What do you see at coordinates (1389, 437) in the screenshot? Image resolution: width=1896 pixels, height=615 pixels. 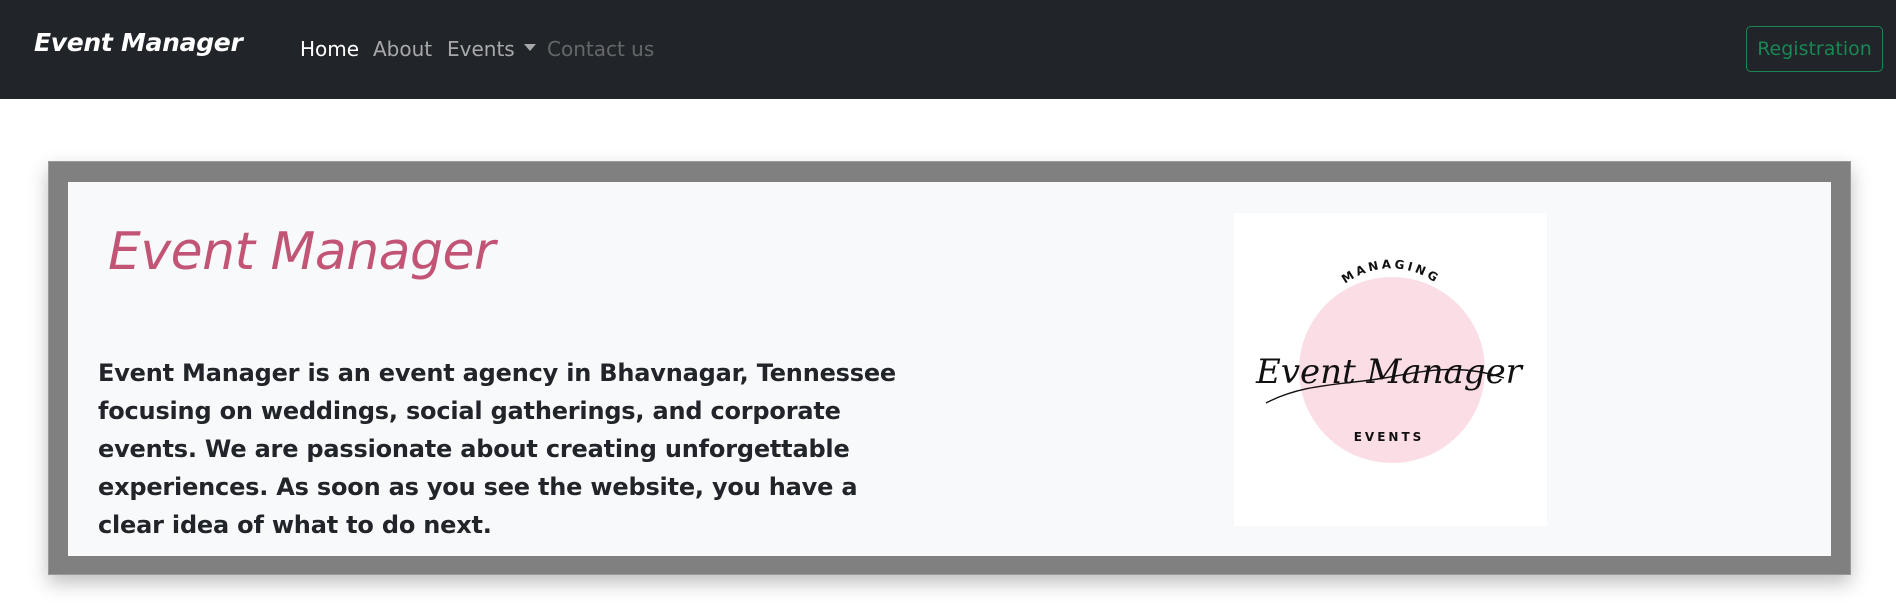 I see `logo-bottom-text: EVENTS` at bounding box center [1389, 437].